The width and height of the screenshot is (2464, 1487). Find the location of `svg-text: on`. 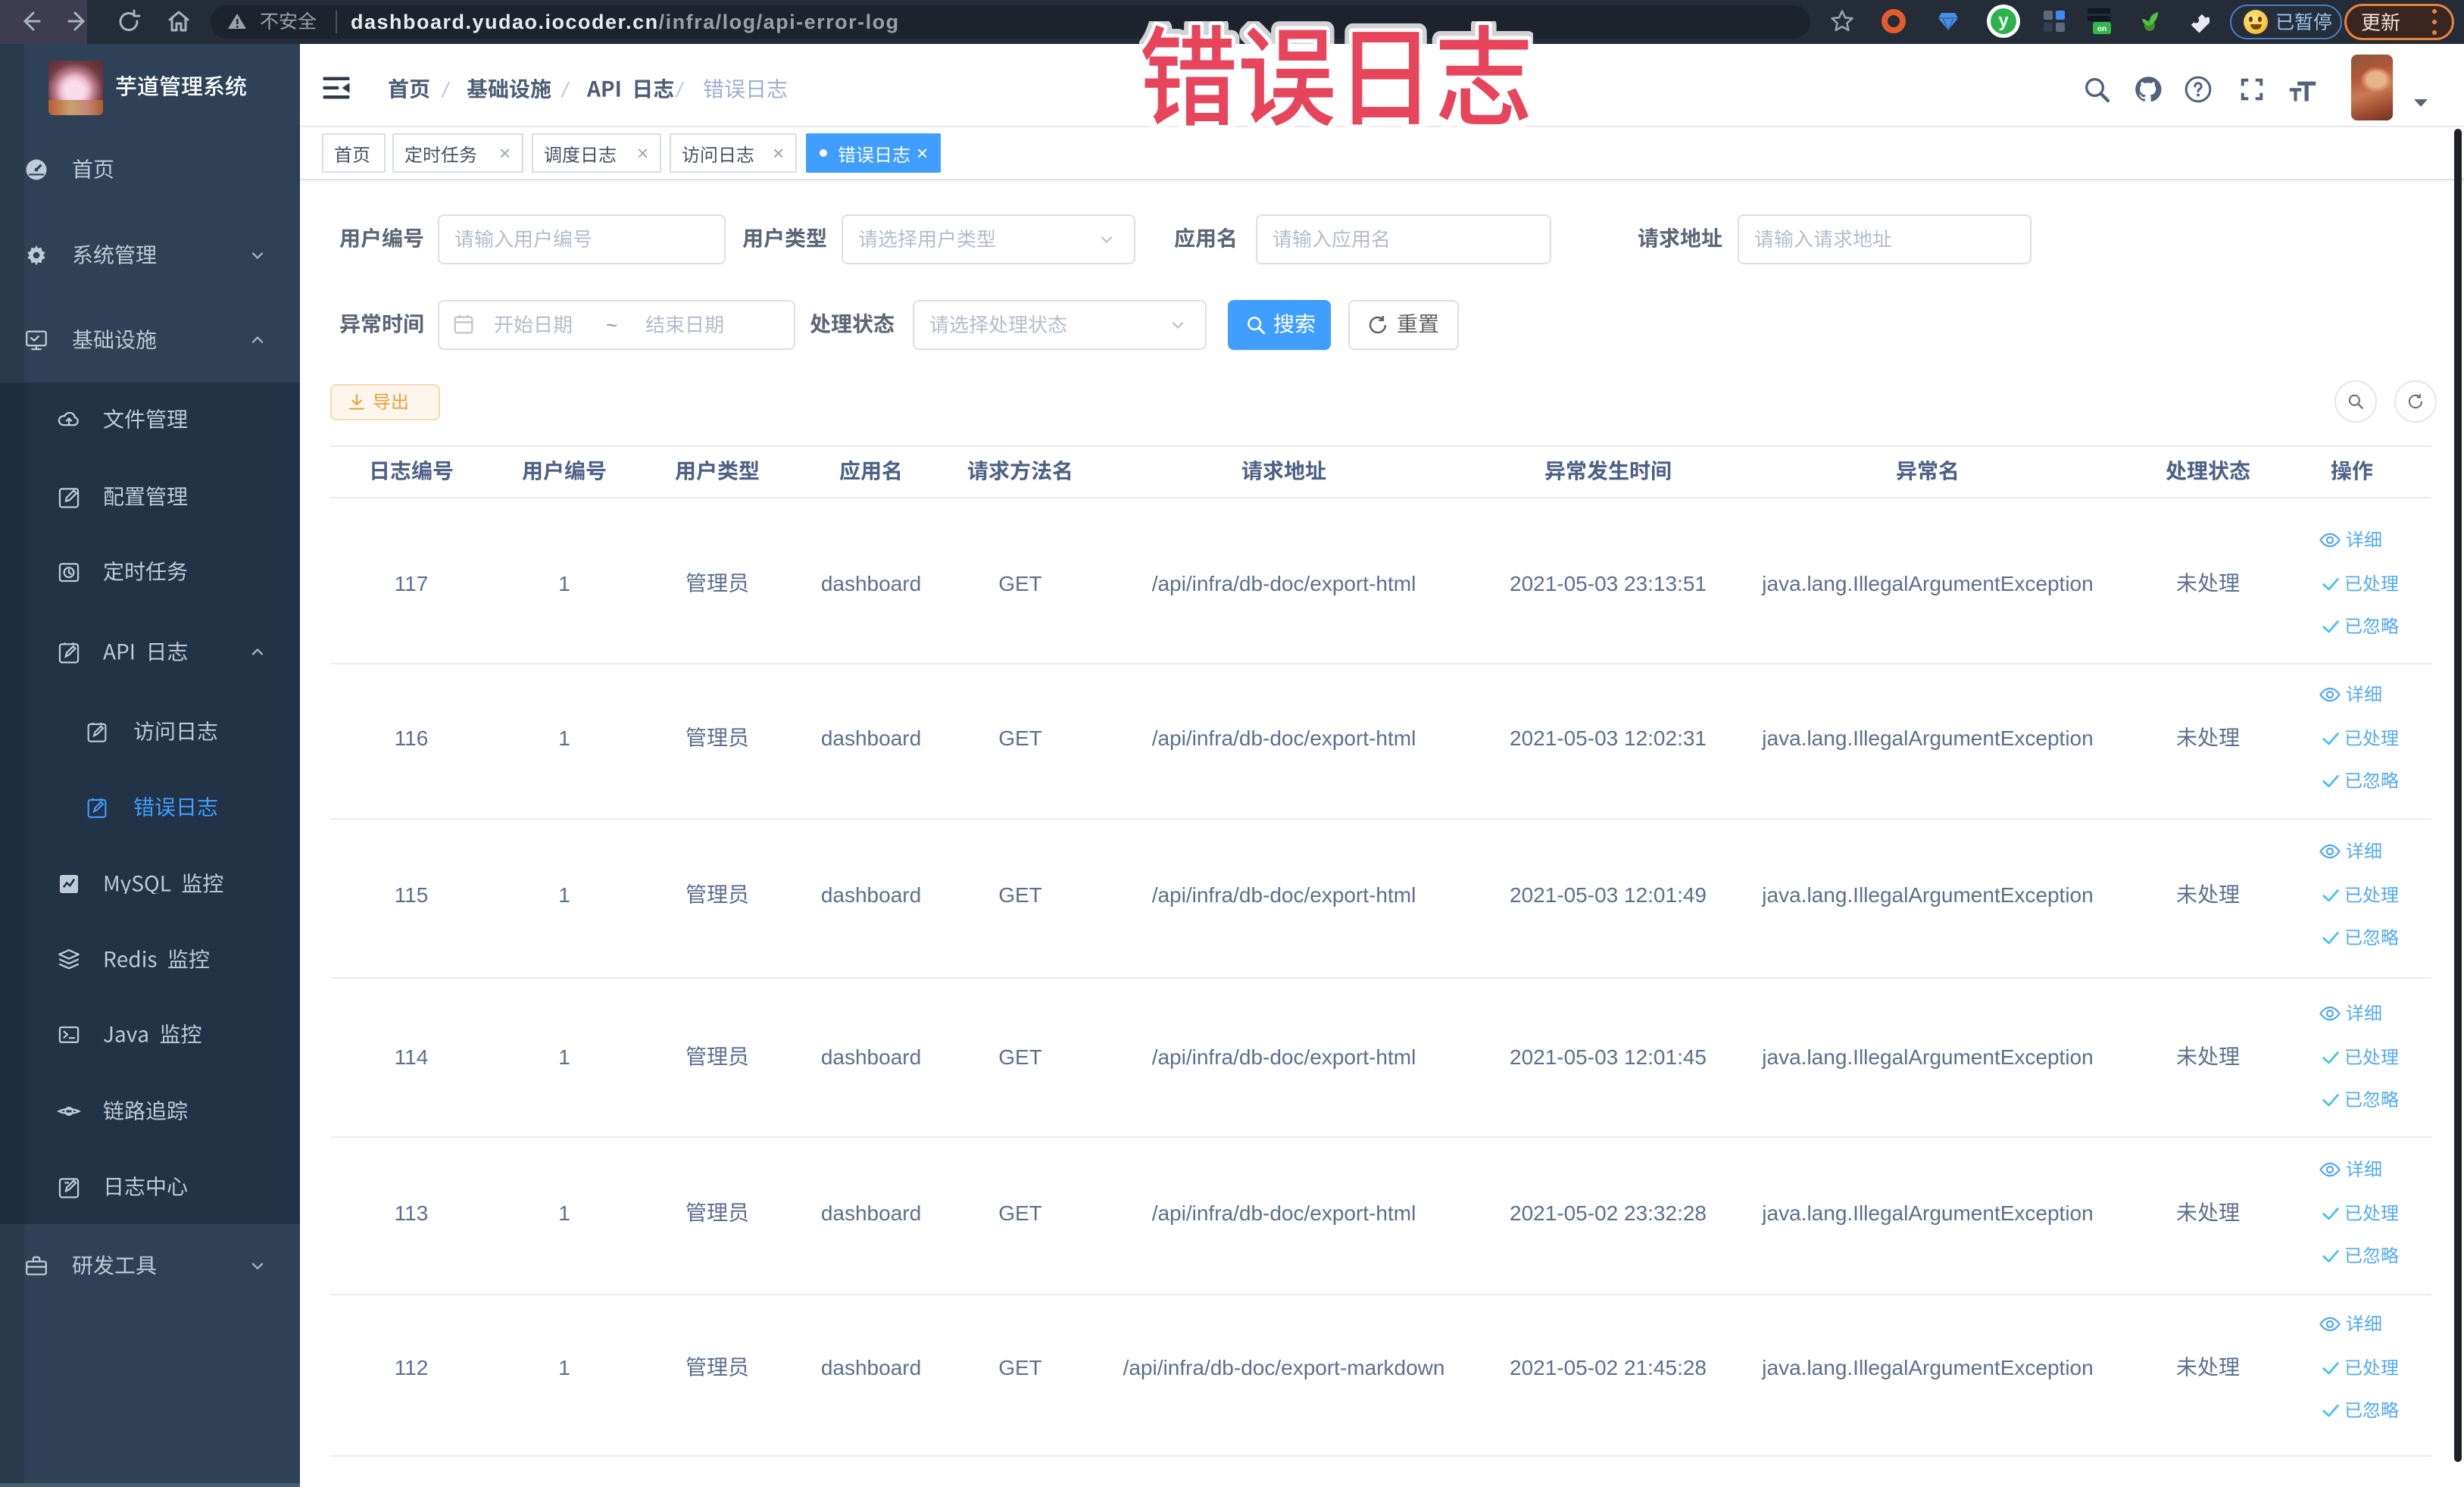

svg-text: on is located at coordinates (2101, 29).